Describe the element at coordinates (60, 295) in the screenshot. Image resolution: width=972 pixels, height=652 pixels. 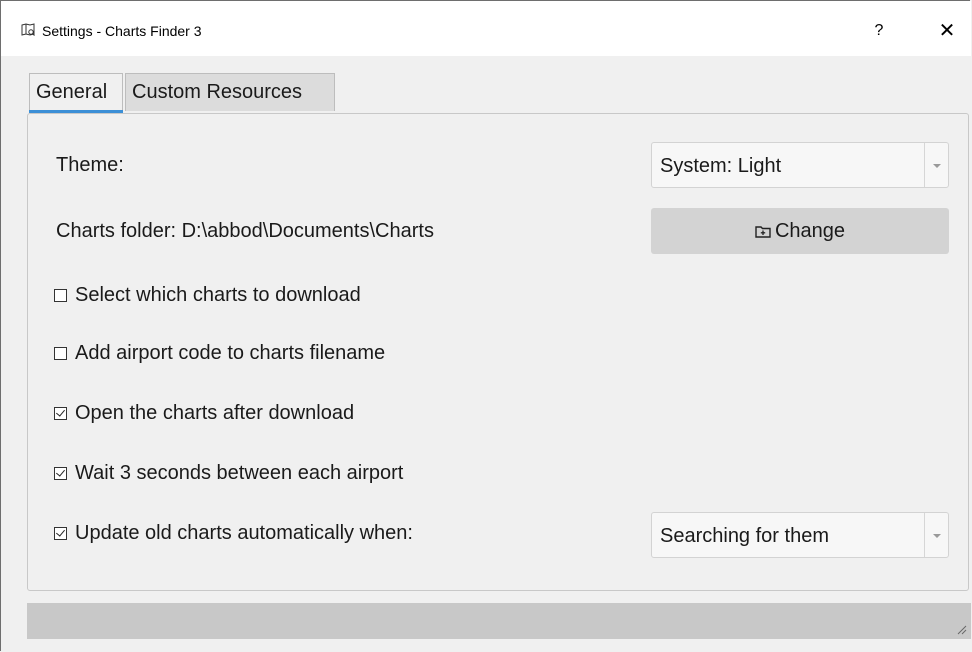
I see `select-charts-checkbox` at that location.